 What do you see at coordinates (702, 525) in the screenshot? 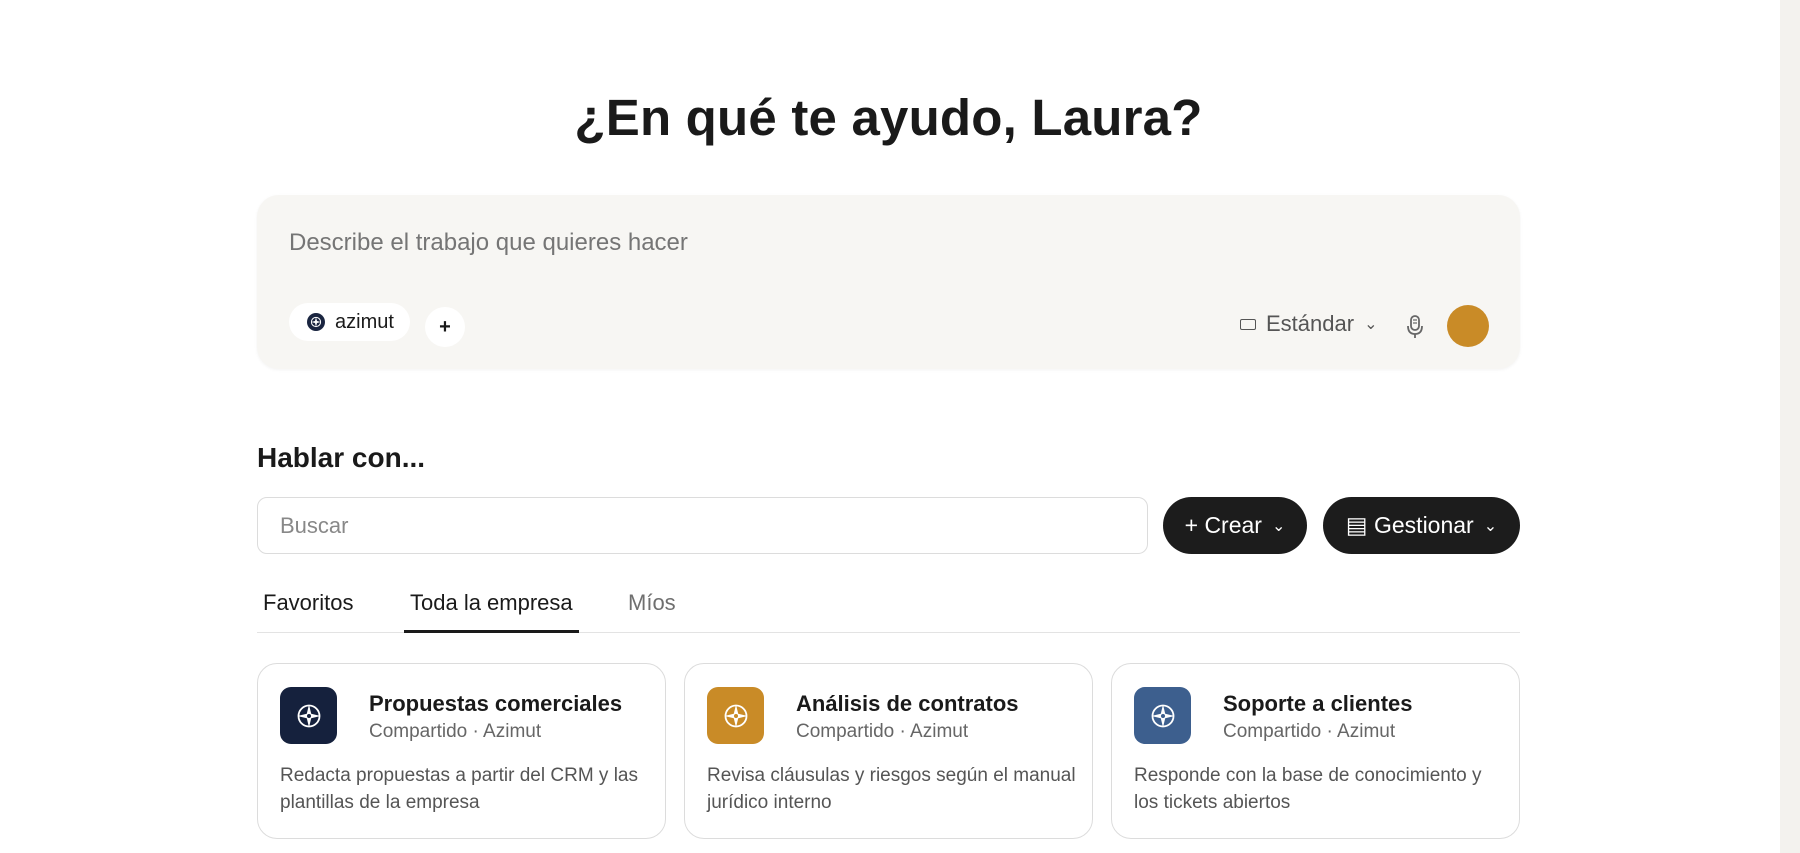
I see `search-input` at bounding box center [702, 525].